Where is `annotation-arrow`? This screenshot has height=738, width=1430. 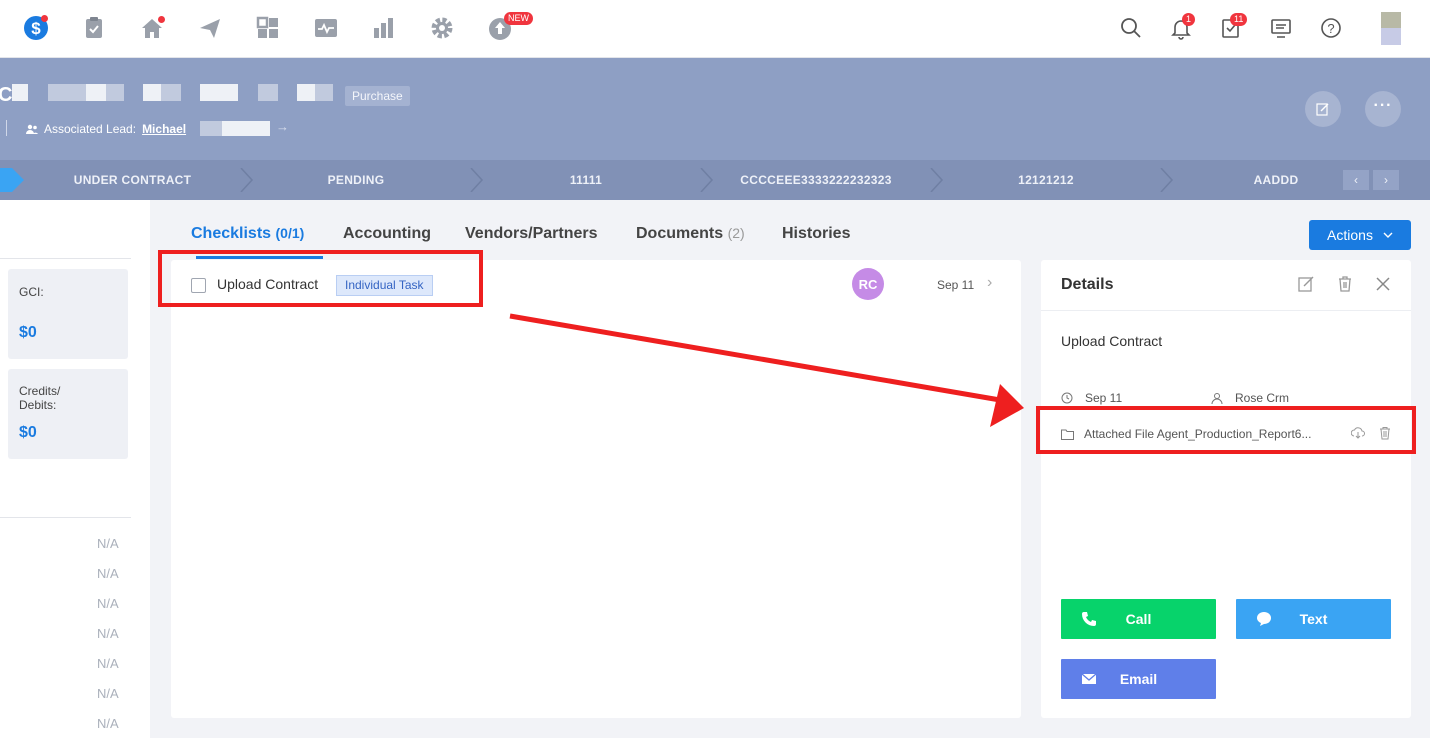 annotation-arrow is located at coordinates (766, 370).